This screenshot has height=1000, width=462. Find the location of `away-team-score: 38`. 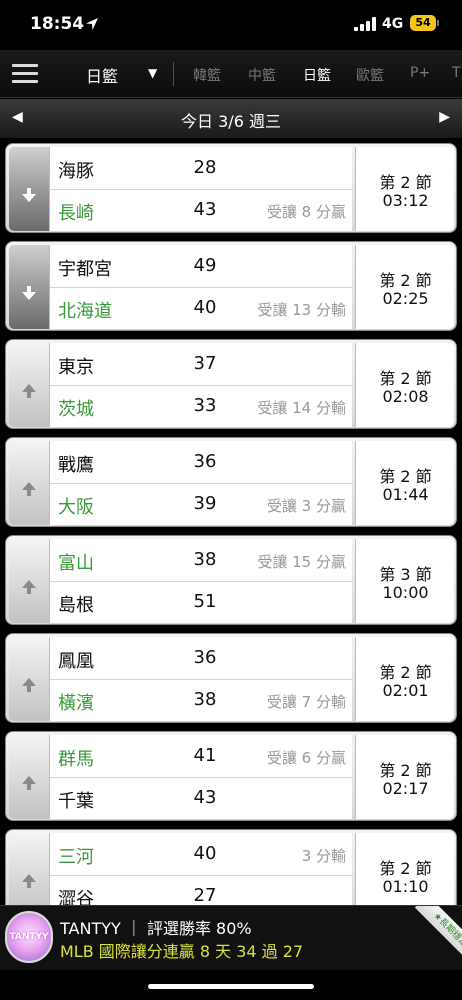

away-team-score: 38 is located at coordinates (205, 699).